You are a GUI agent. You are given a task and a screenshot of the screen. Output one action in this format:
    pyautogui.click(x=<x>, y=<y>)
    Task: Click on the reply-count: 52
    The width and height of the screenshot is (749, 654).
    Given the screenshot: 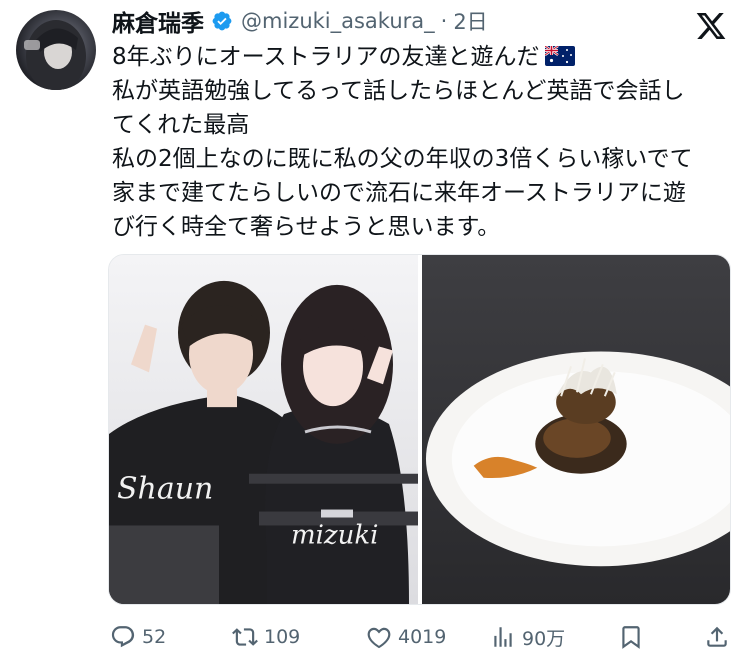 What is the action you would take?
    pyautogui.click(x=154, y=637)
    